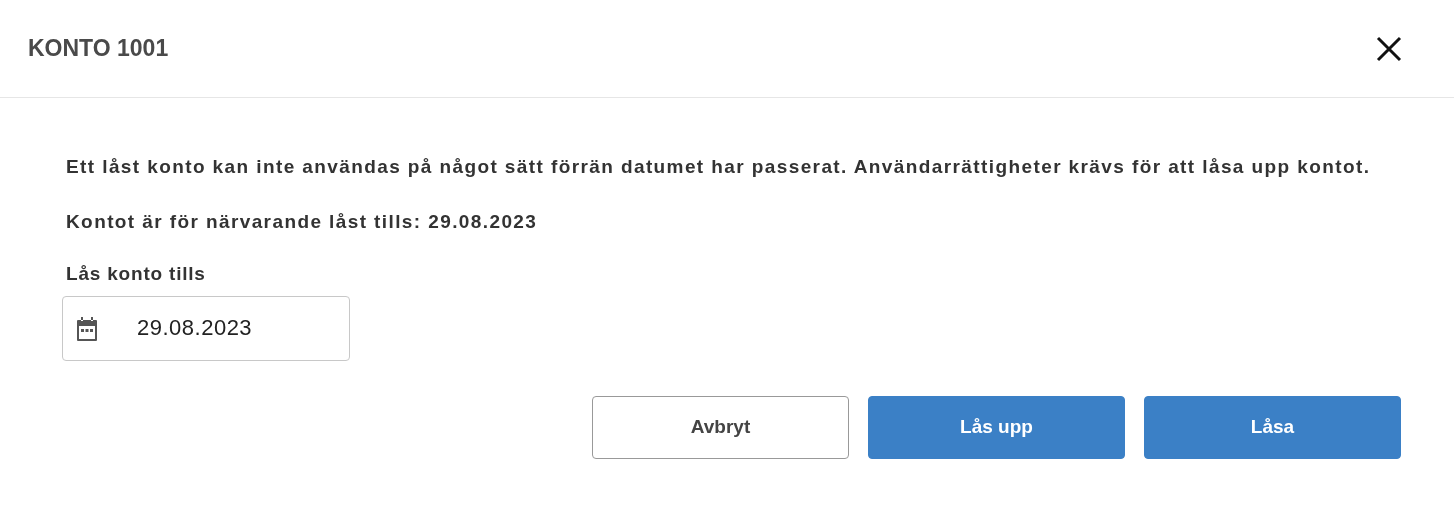 The height and width of the screenshot is (520, 1454). What do you see at coordinates (206, 328) in the screenshot?
I see `date-field: 29.08.2023` at bounding box center [206, 328].